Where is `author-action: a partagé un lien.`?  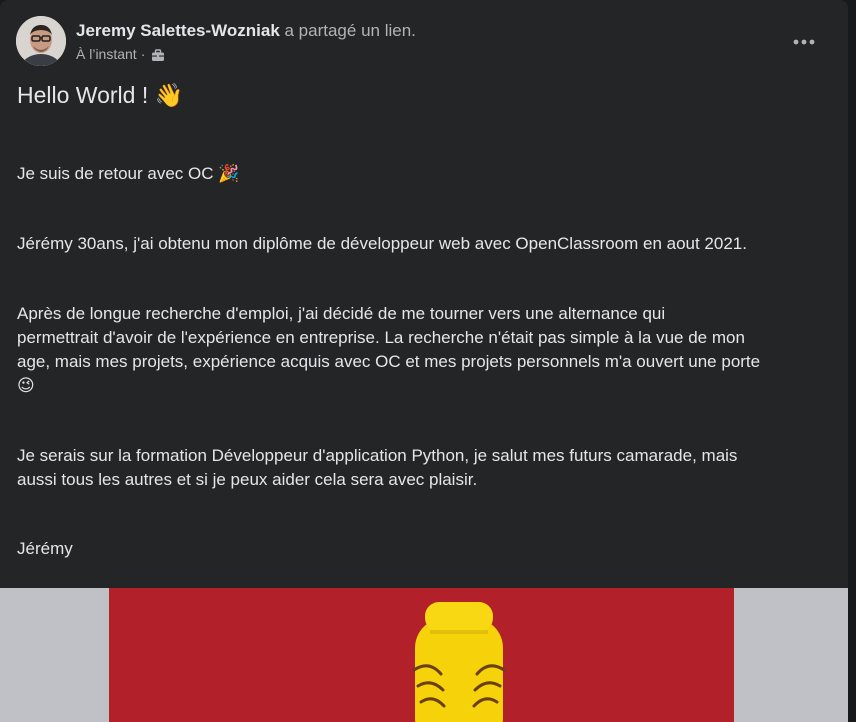 author-action: a partagé un lien. is located at coordinates (347, 30).